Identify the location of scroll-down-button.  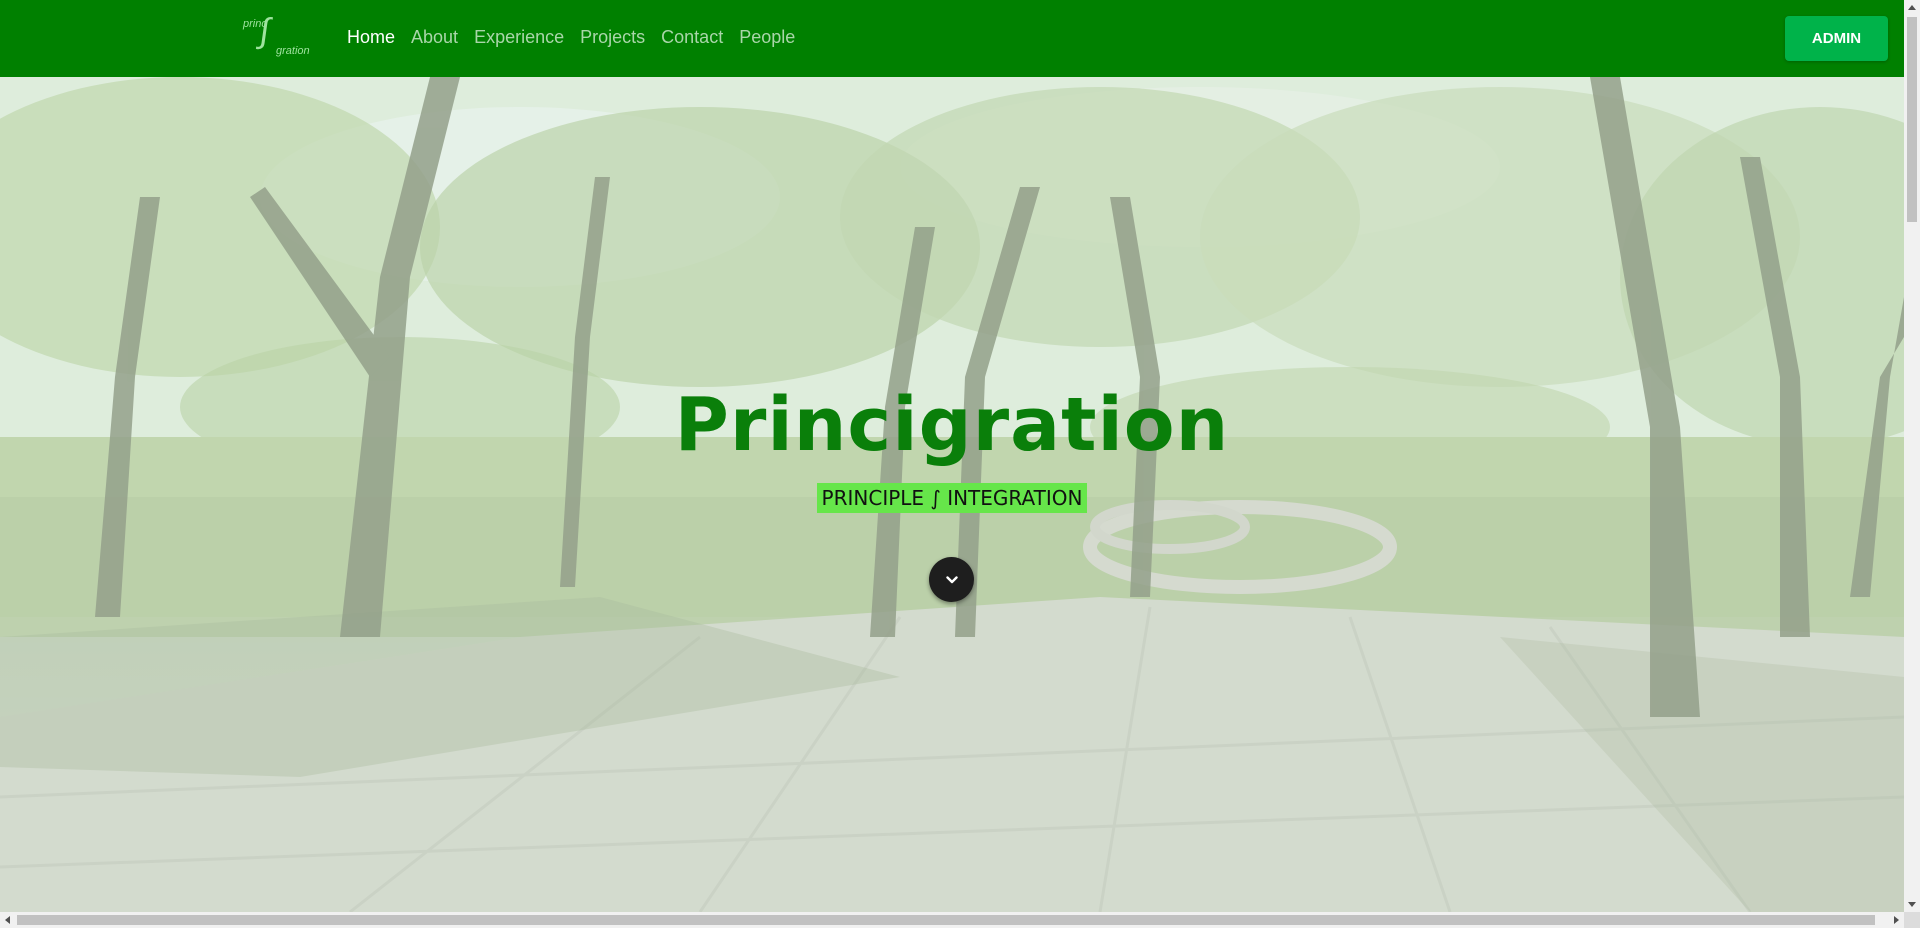
(951, 579).